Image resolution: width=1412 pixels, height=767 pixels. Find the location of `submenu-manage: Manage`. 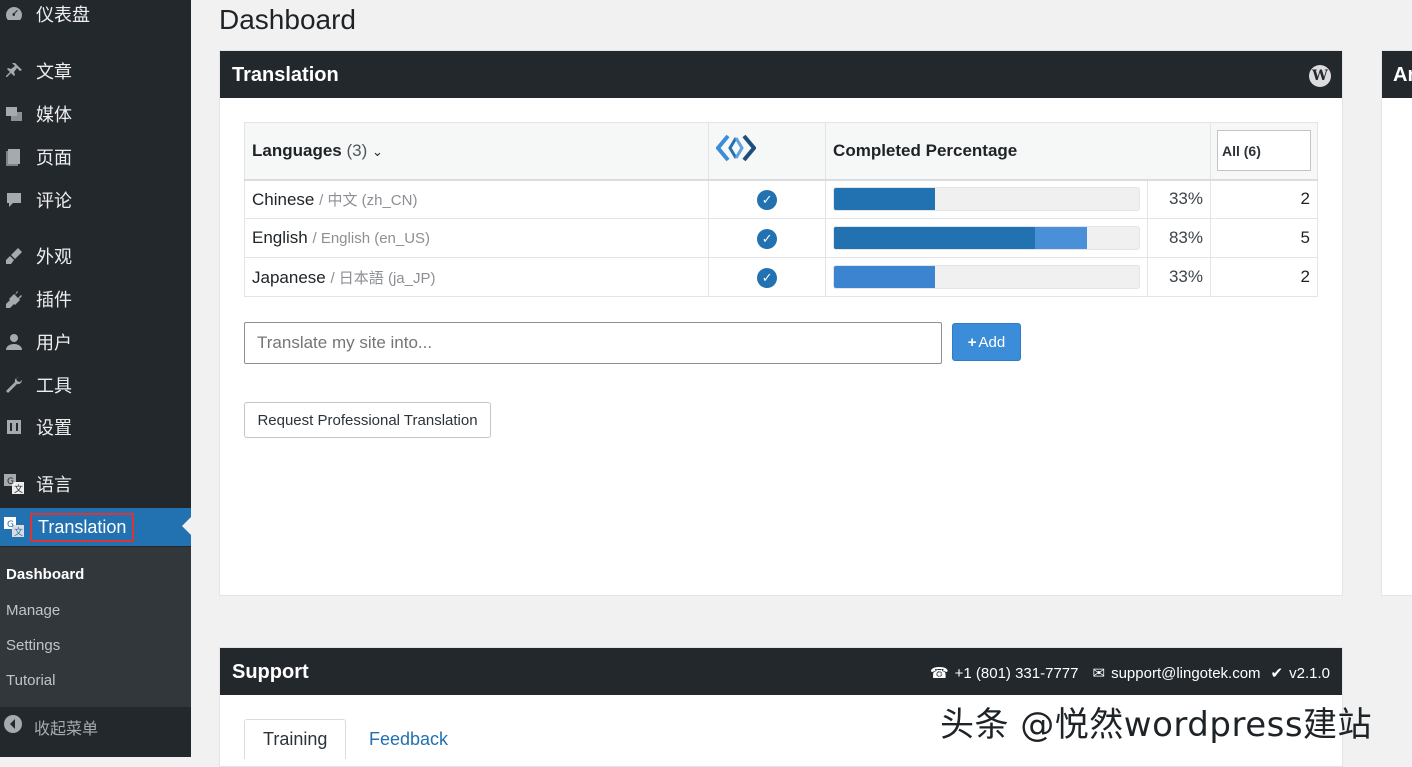

submenu-manage: Manage is located at coordinates (33, 610).